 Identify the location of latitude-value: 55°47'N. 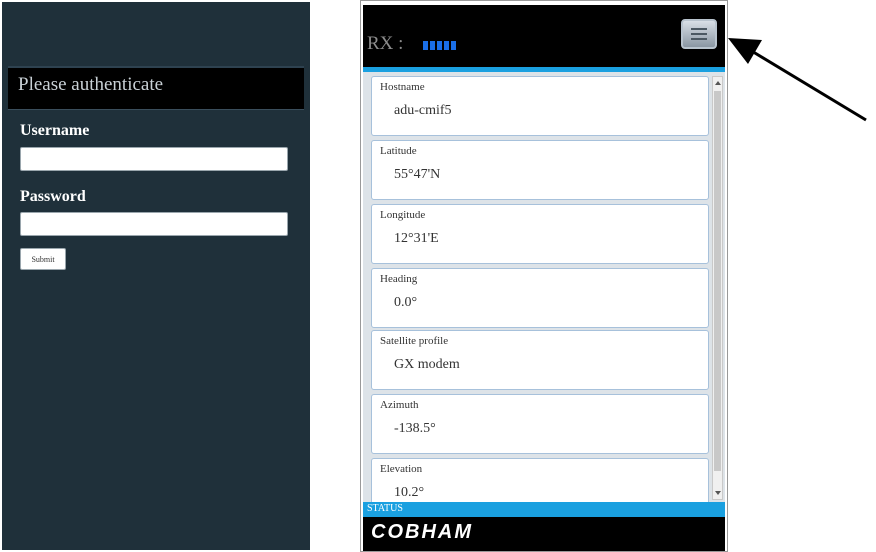
(417, 174).